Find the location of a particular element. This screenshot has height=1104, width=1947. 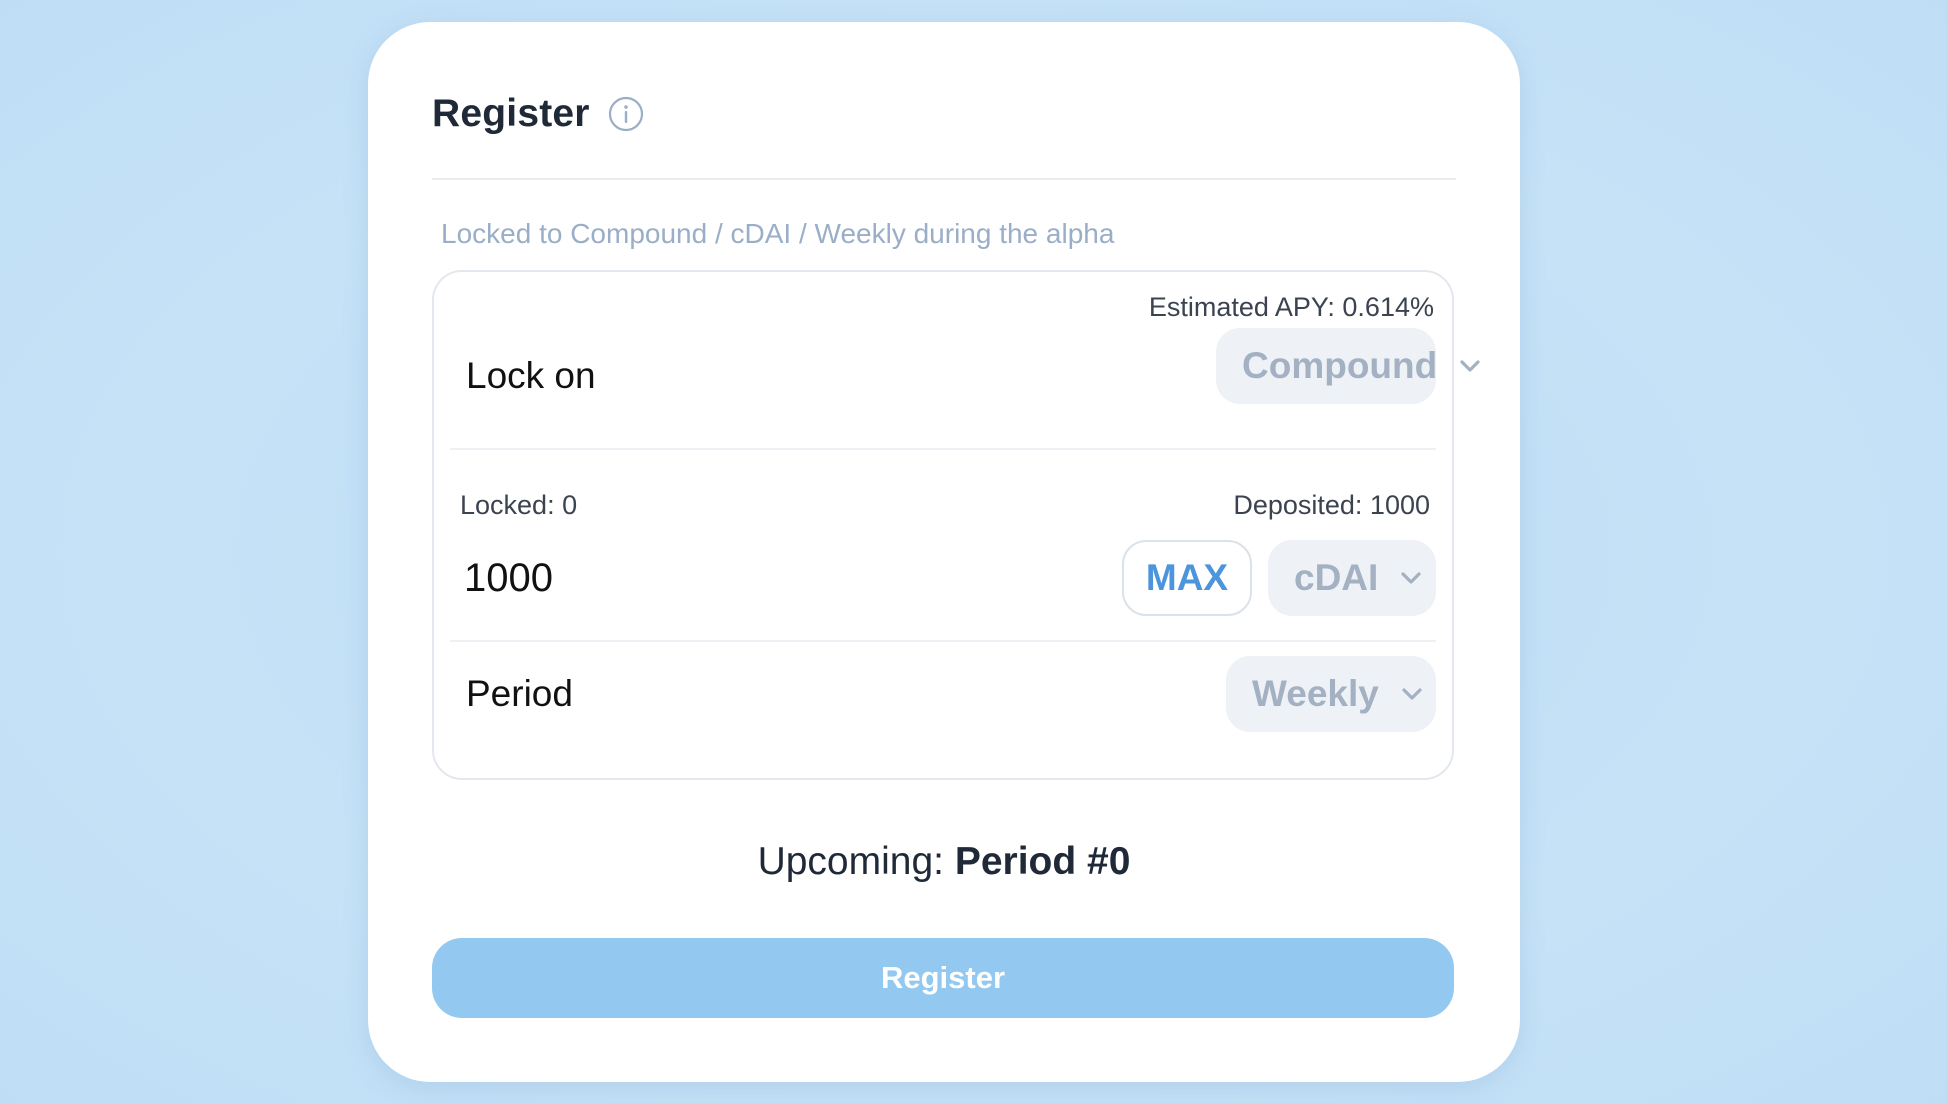

card-header: Register is located at coordinates (538, 114).